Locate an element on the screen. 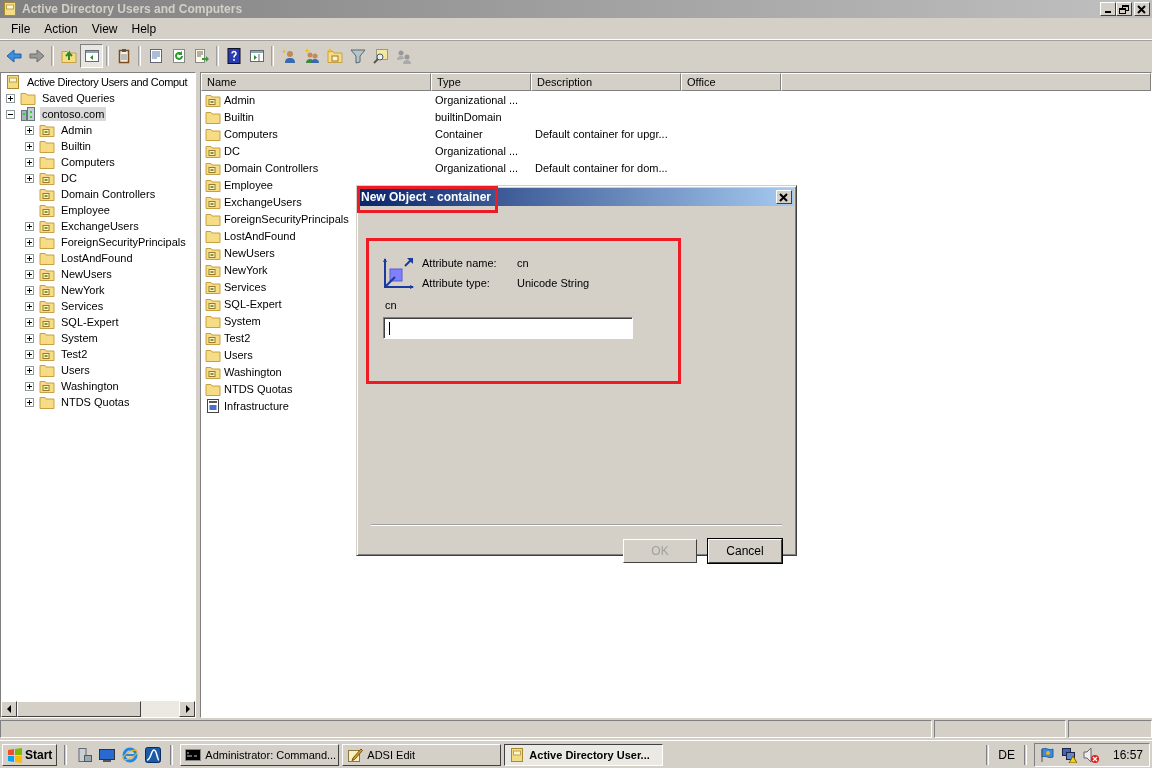 The width and height of the screenshot is (1152, 768). window-title: Active Directory Users and Computers is located at coordinates (133, 9).